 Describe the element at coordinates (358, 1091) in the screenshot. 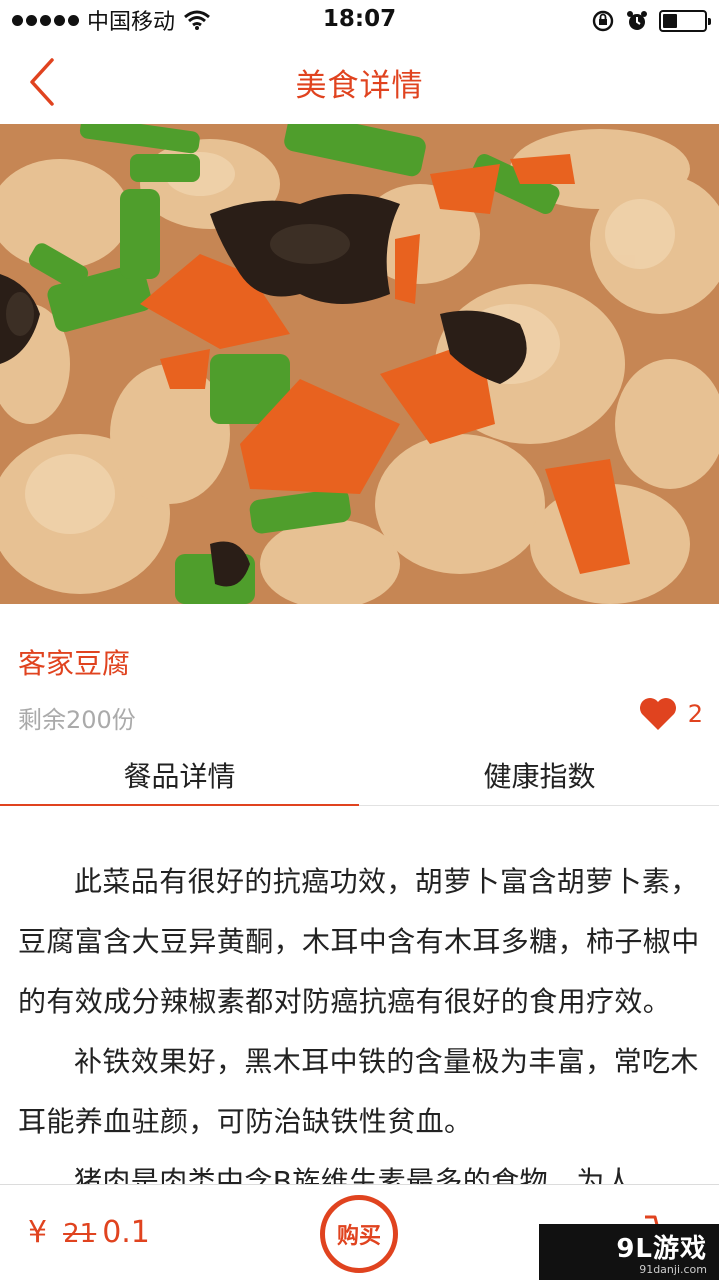

I see `description-paragraph: 补铁效果好，黑木耳中铁的含量极为丰富，常吃木耳能养血驻颜，可防治缺铁性贫血。` at that location.